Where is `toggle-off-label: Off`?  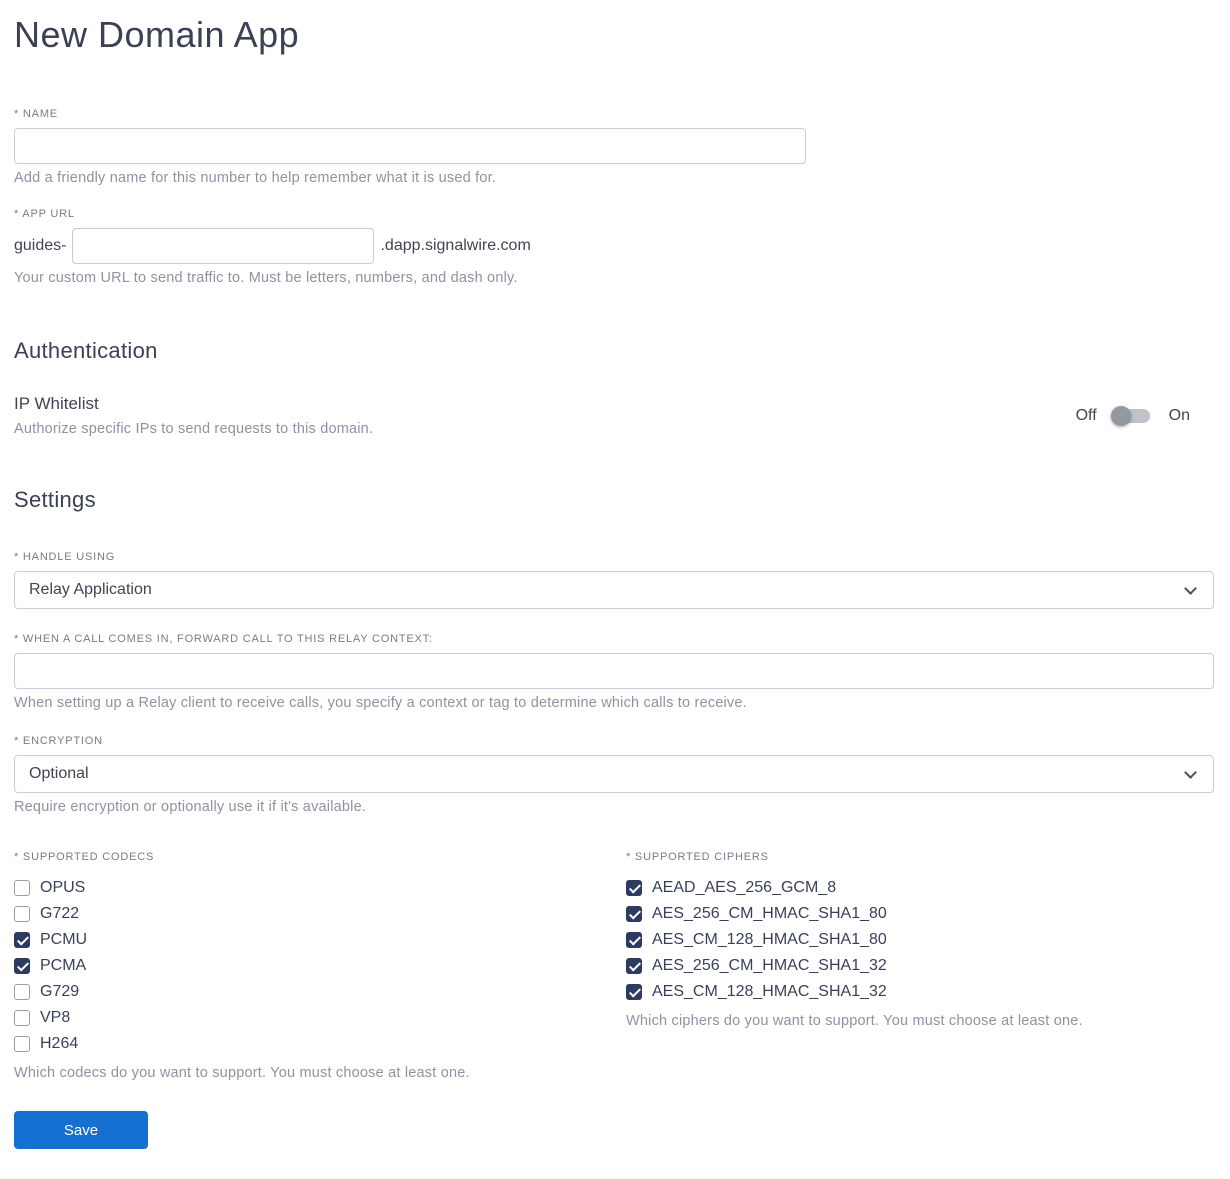 toggle-off-label: Off is located at coordinates (1086, 415).